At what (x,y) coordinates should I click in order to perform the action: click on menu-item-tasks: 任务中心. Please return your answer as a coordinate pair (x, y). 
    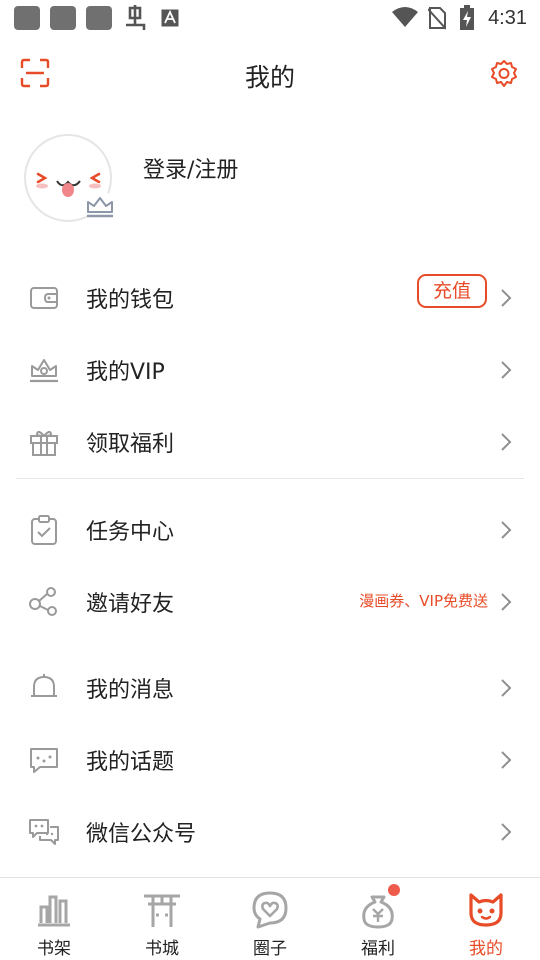
    Looking at the image, I should click on (270, 530).